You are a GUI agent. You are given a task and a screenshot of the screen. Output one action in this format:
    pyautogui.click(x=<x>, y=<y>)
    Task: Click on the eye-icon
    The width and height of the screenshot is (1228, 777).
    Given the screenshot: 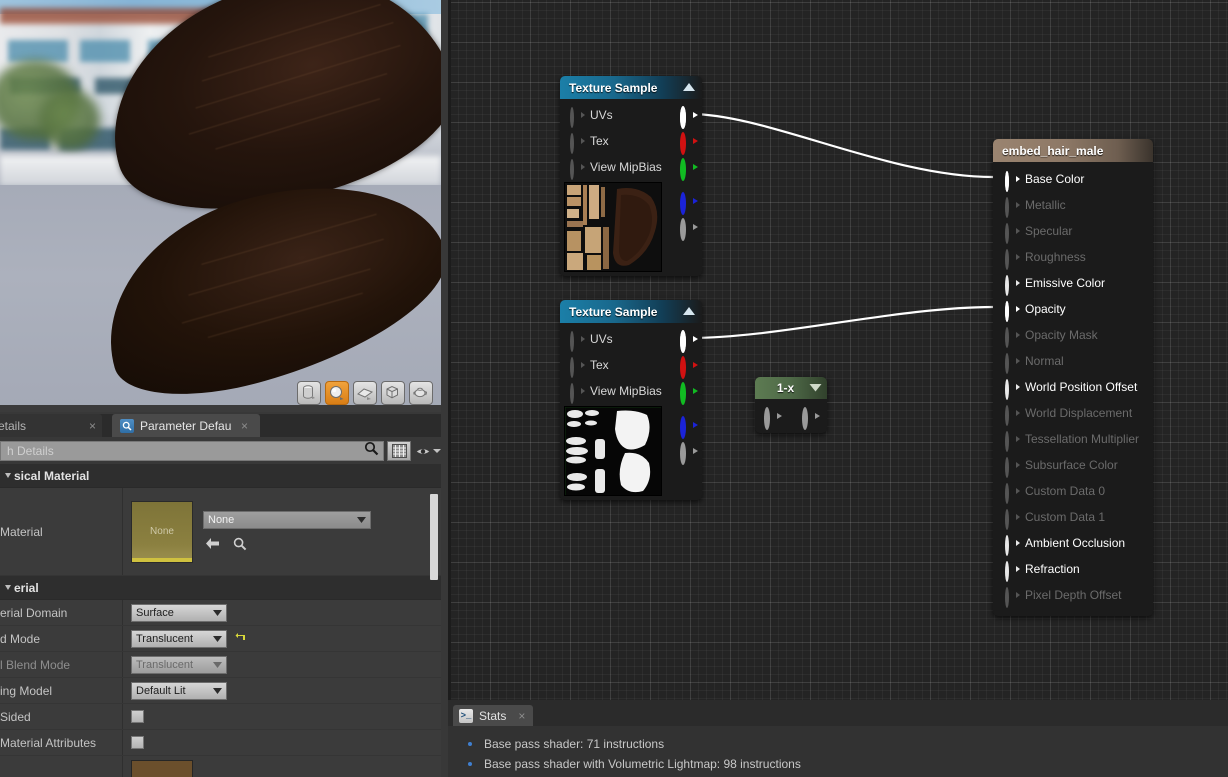 What is the action you would take?
    pyautogui.click(x=428, y=451)
    